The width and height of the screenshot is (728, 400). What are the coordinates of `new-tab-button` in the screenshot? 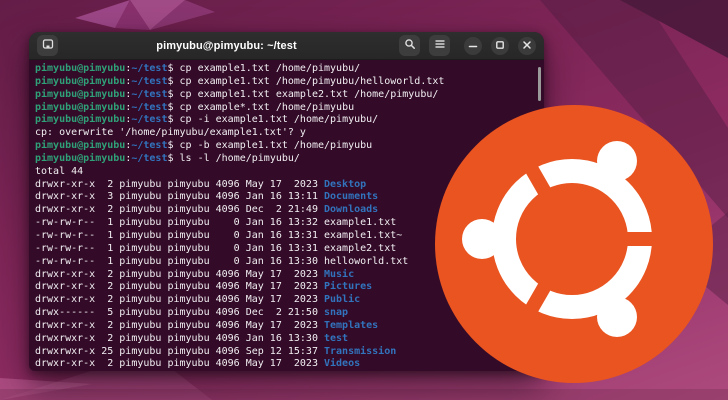 It's located at (47, 45).